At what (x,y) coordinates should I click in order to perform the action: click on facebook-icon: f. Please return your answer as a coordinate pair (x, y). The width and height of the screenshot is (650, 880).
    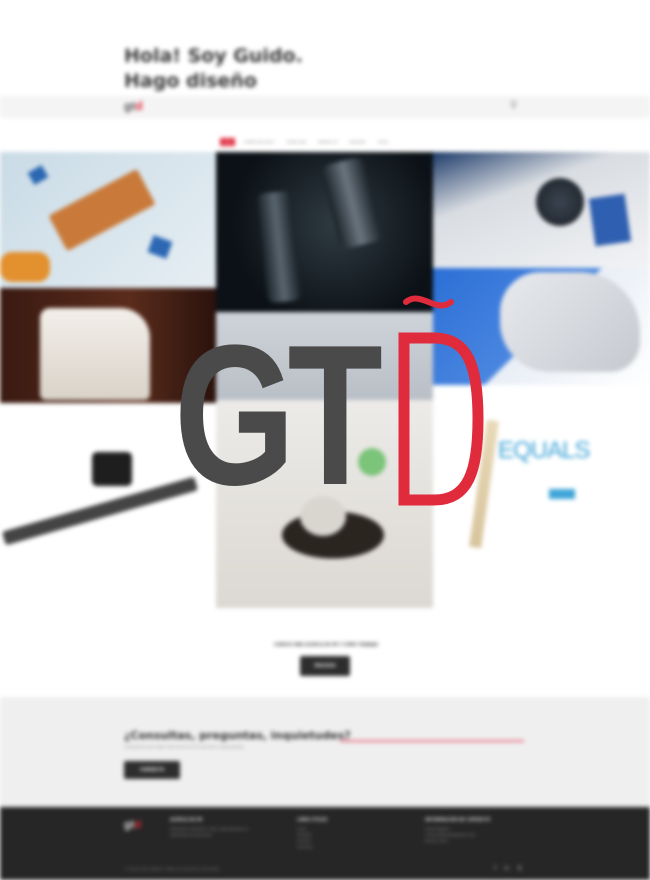
    Looking at the image, I should click on (495, 868).